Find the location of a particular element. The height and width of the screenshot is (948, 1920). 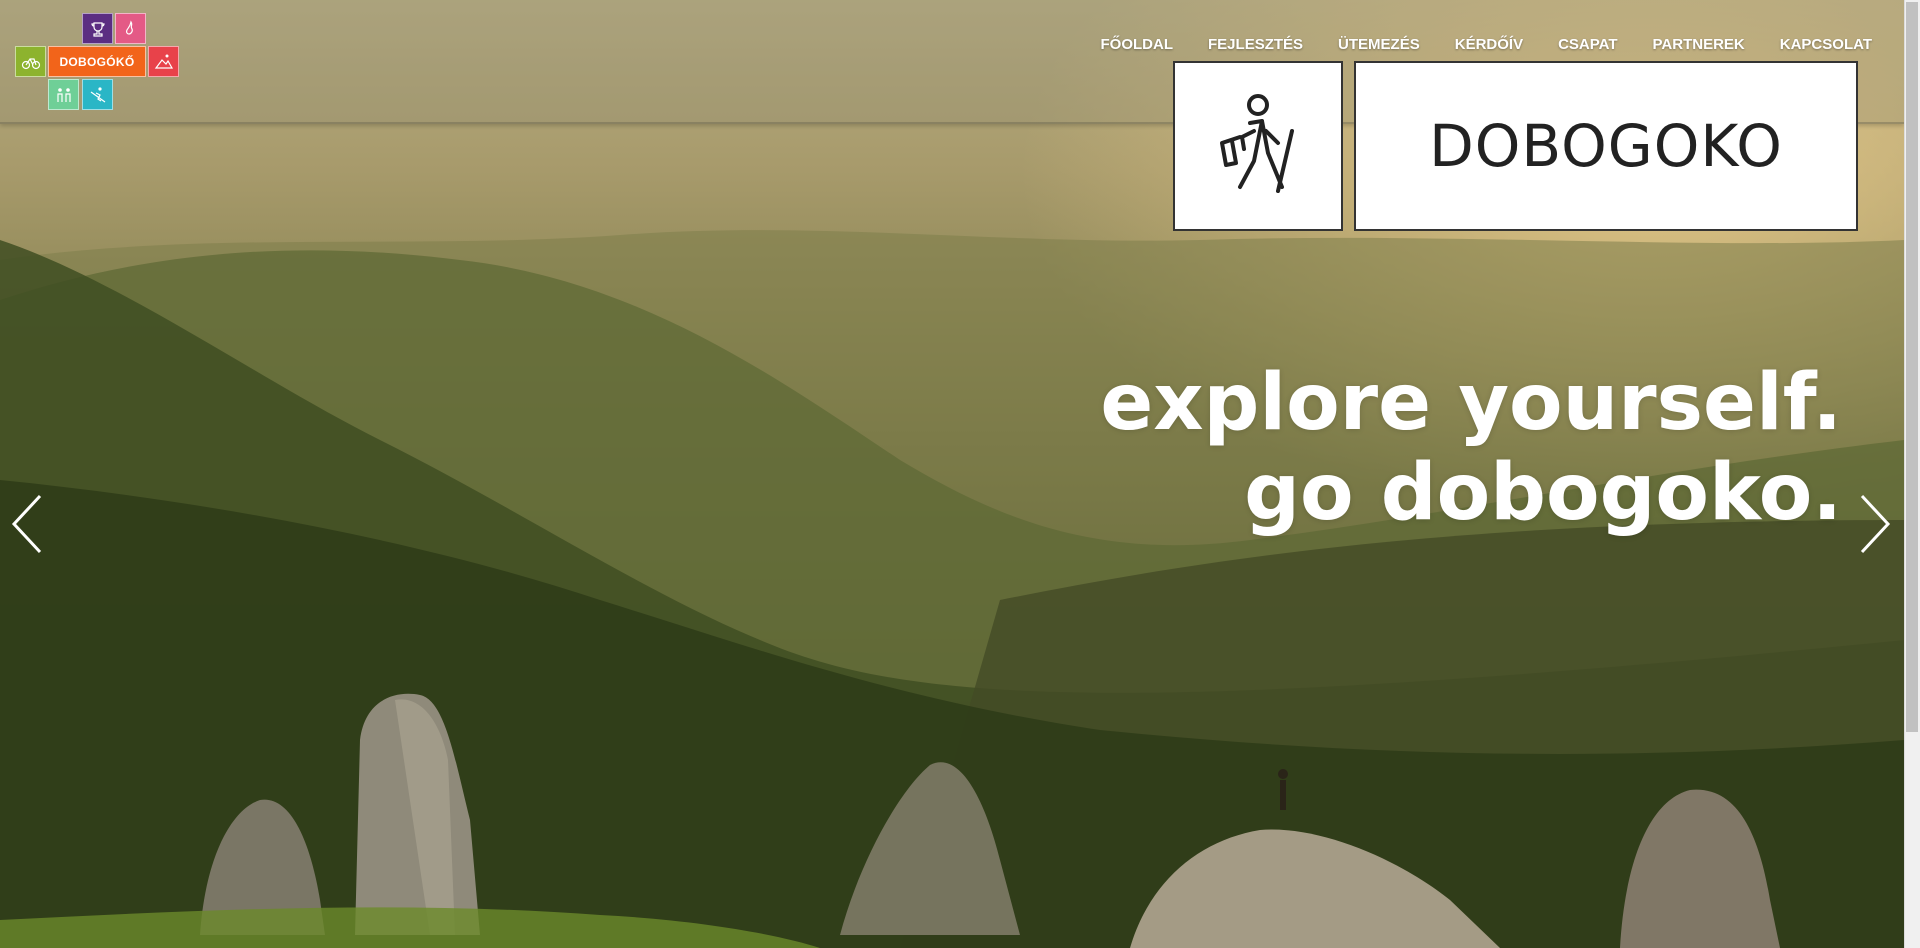

cyclist-icon is located at coordinates (30, 63).